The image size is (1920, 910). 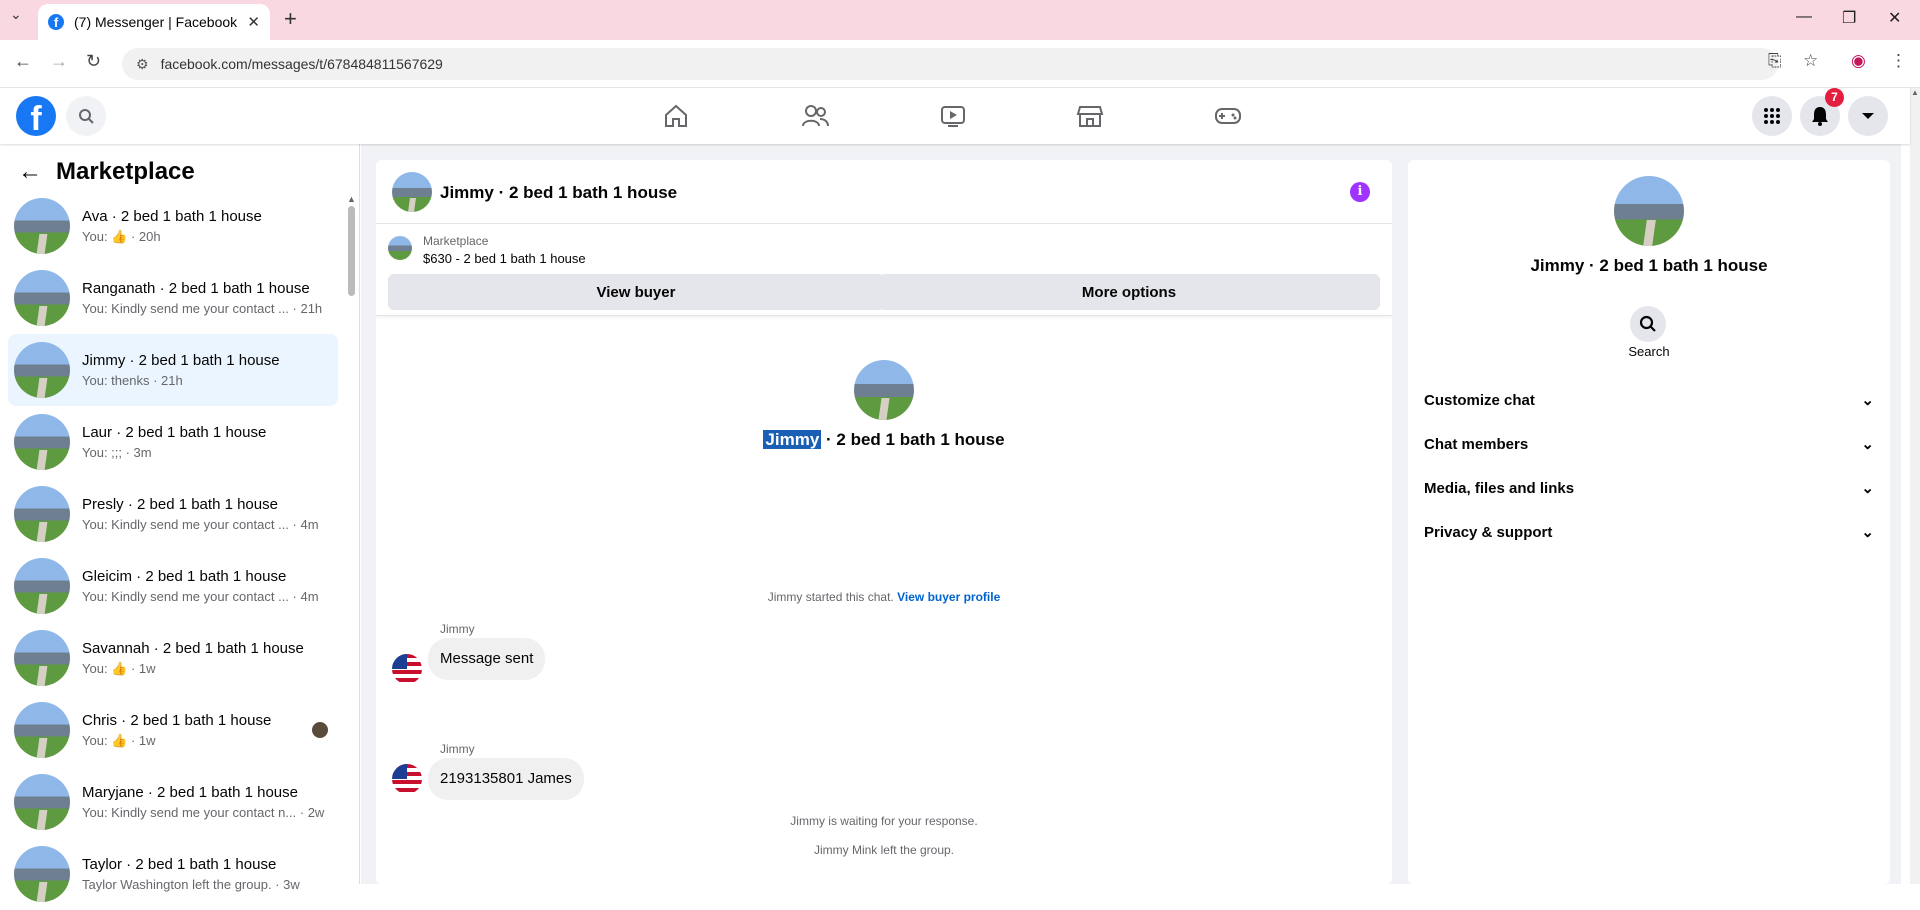 I want to click on search-icon, so click(x=1648, y=324).